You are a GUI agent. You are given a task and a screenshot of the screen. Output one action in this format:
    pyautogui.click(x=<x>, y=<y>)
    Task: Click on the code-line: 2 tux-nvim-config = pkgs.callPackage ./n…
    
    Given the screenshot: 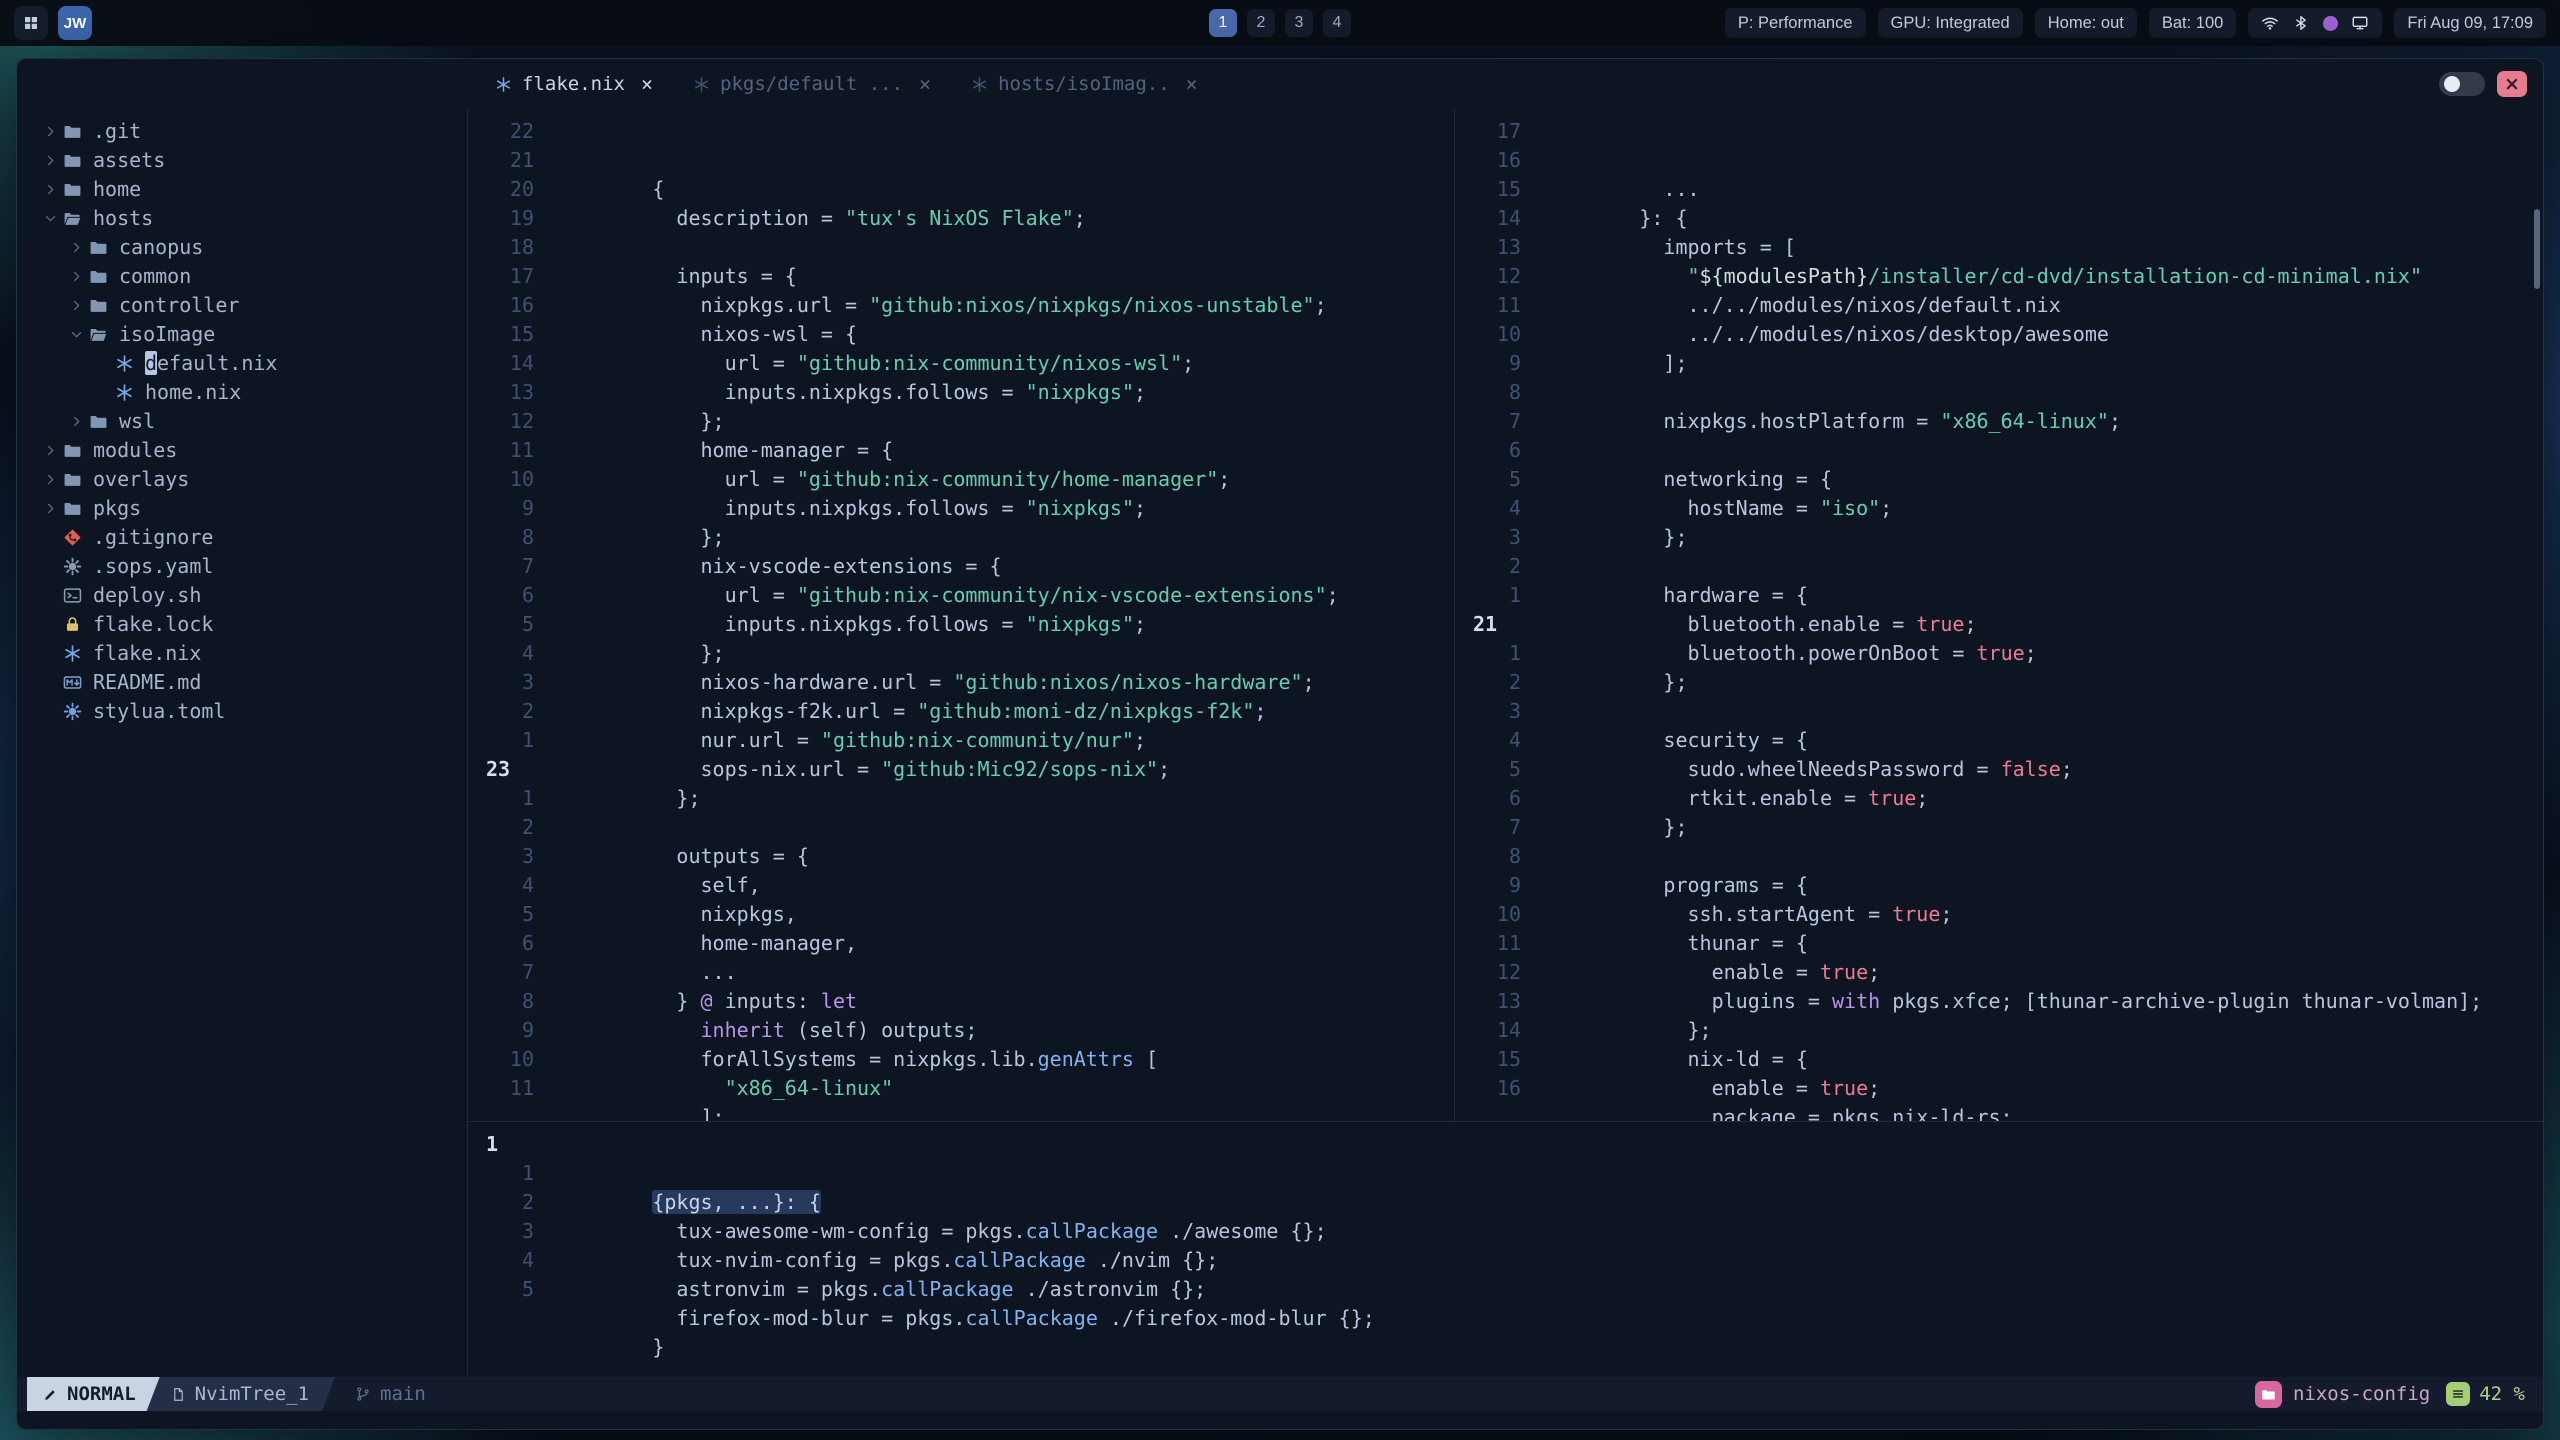 What is the action you would take?
    pyautogui.click(x=1512, y=1230)
    